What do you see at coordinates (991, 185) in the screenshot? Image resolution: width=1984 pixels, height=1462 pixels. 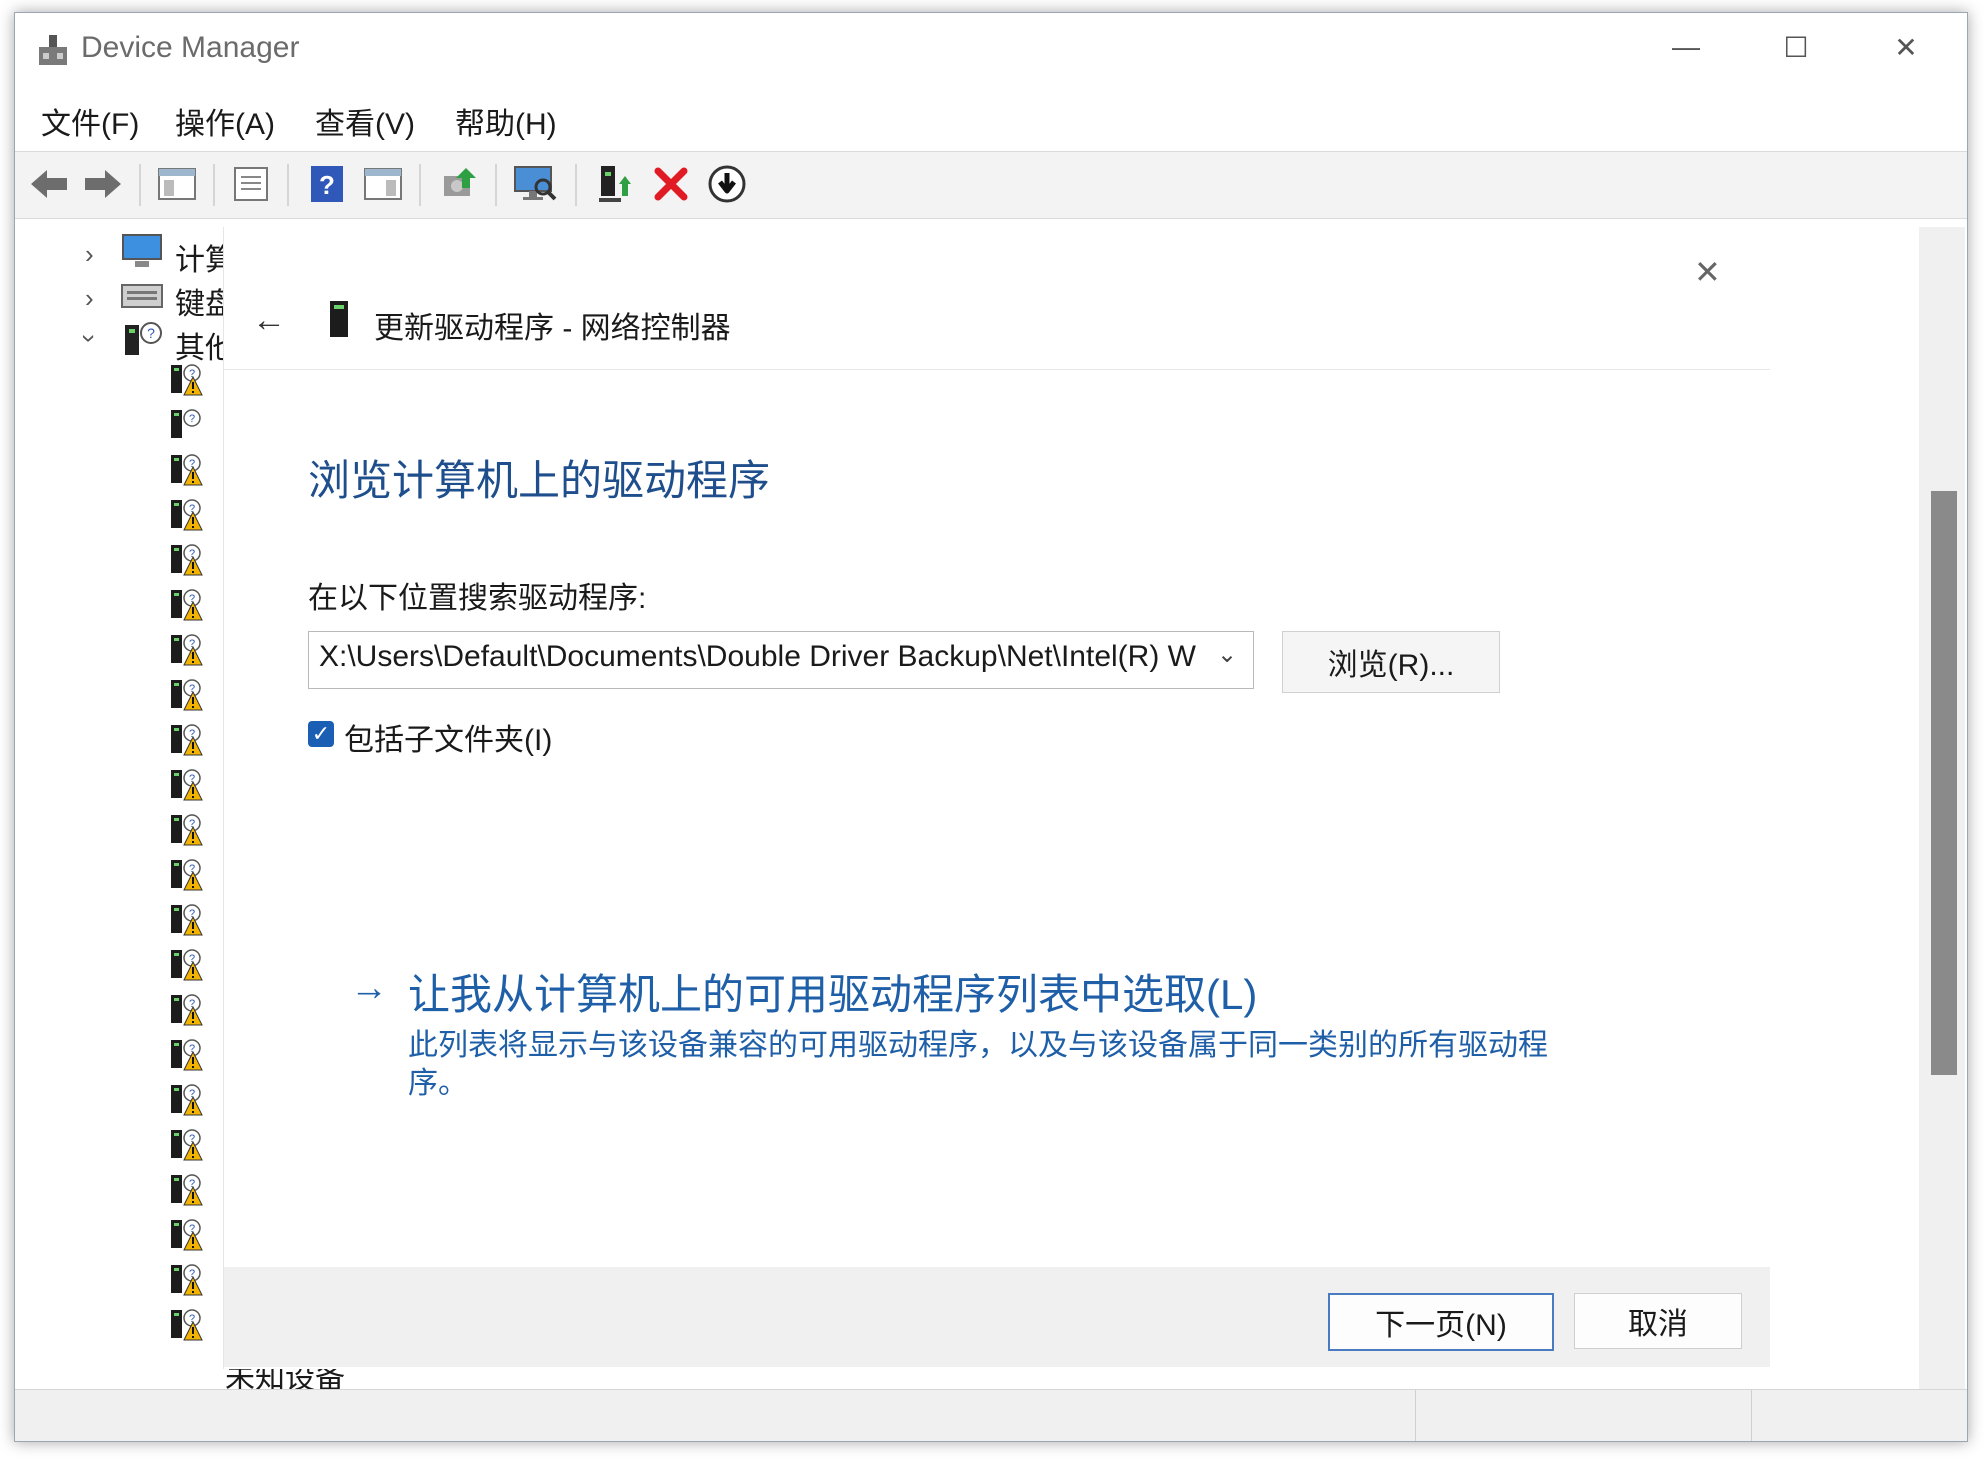 I see `toolbar: ?` at bounding box center [991, 185].